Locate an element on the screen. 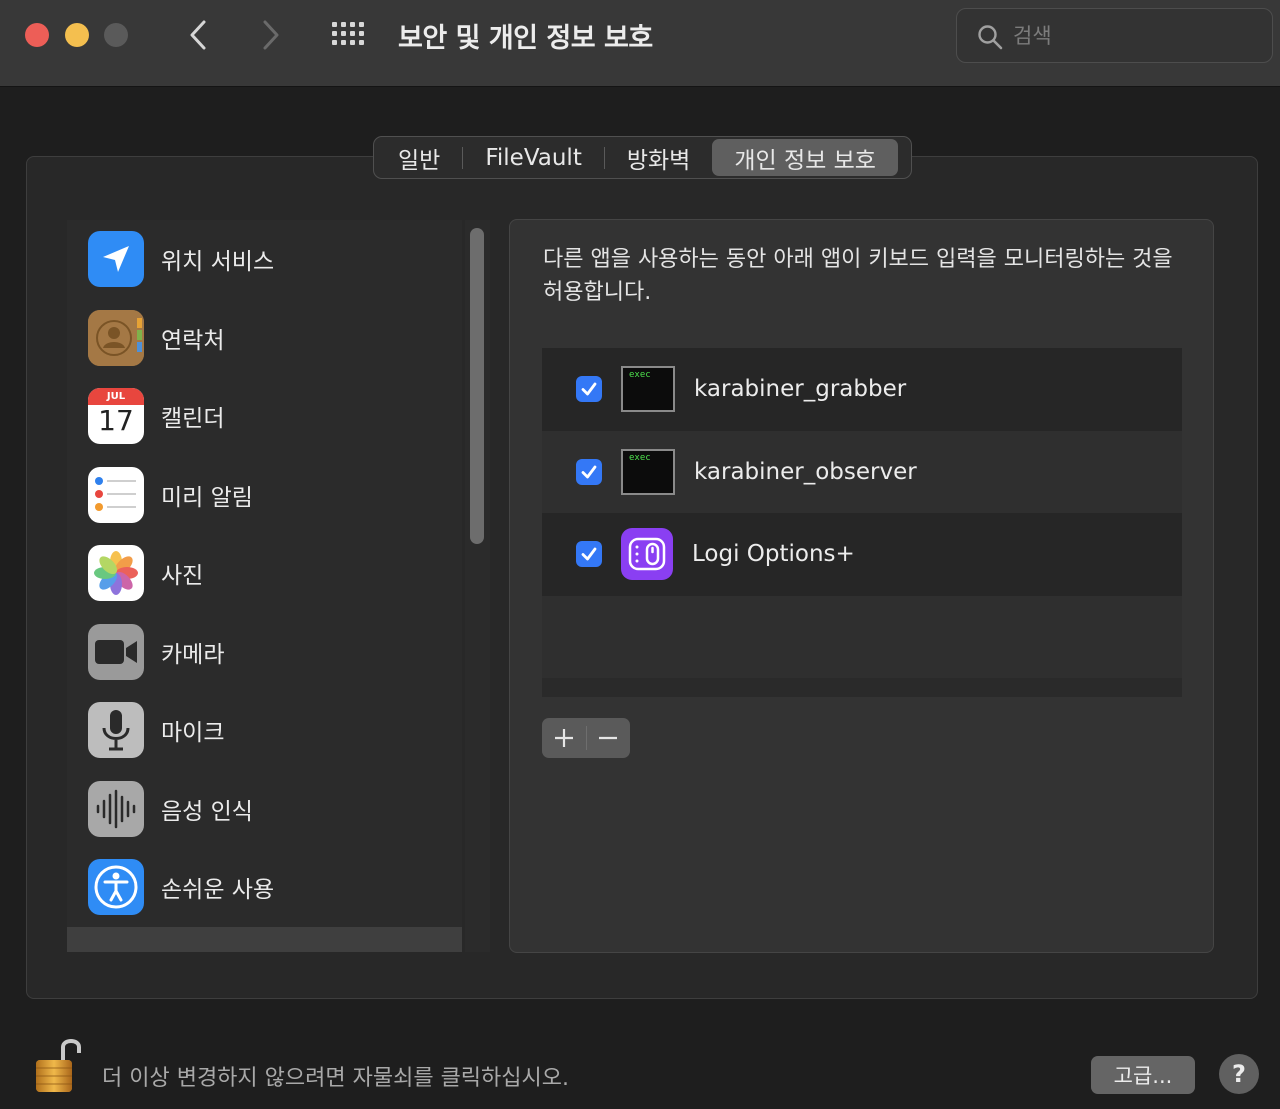  back-button is located at coordinates (198, 35).